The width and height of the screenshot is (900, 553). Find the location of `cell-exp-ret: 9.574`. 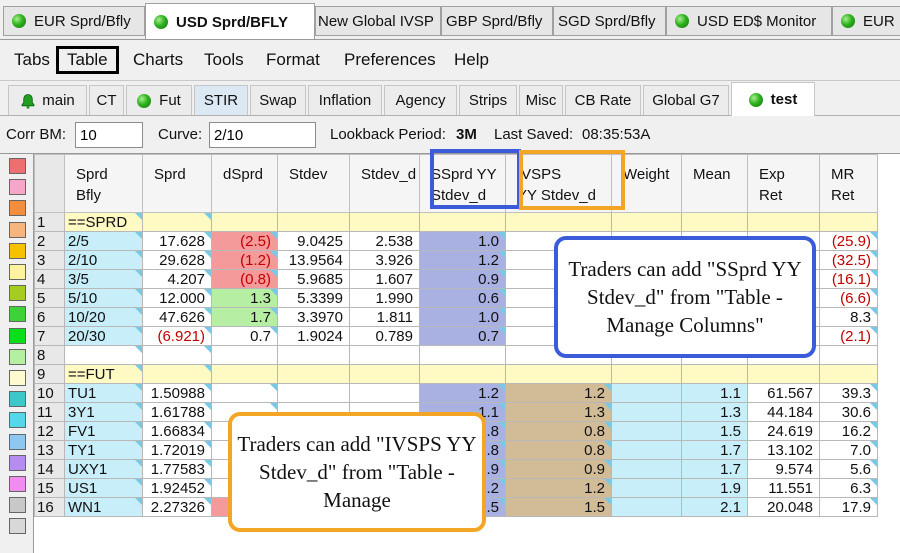

cell-exp-ret: 9.574 is located at coordinates (783, 469).